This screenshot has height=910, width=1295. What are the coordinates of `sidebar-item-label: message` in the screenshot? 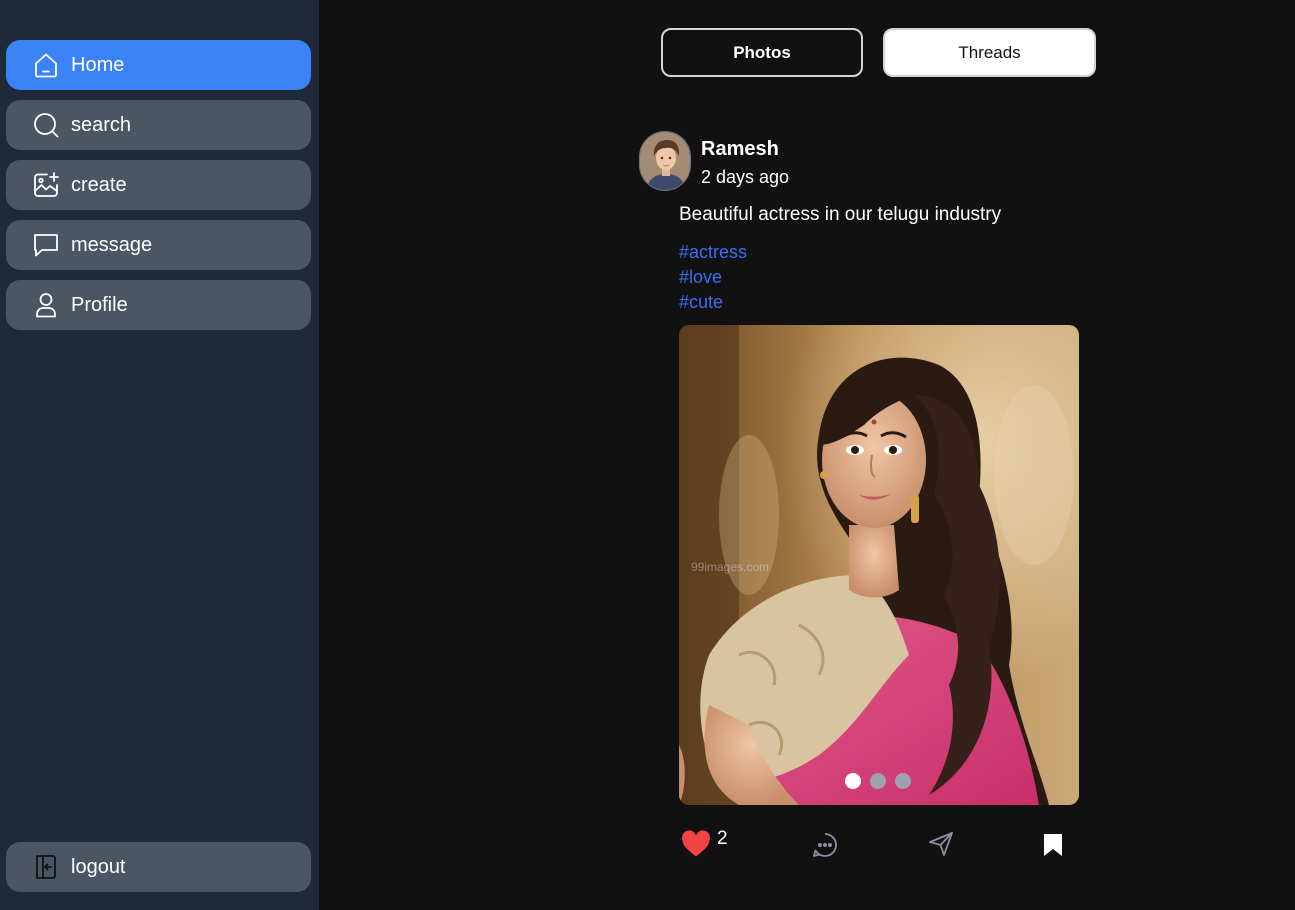 It's located at (112, 244).